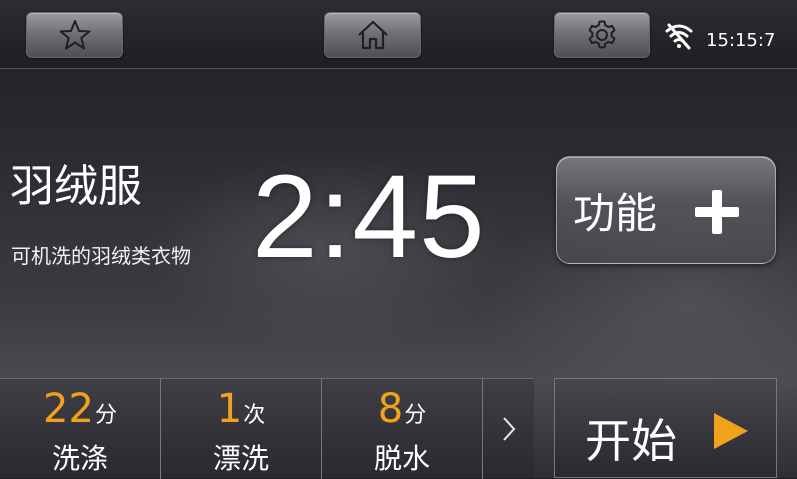  What do you see at coordinates (631, 441) in the screenshot?
I see `start-button-label: 开始` at bounding box center [631, 441].